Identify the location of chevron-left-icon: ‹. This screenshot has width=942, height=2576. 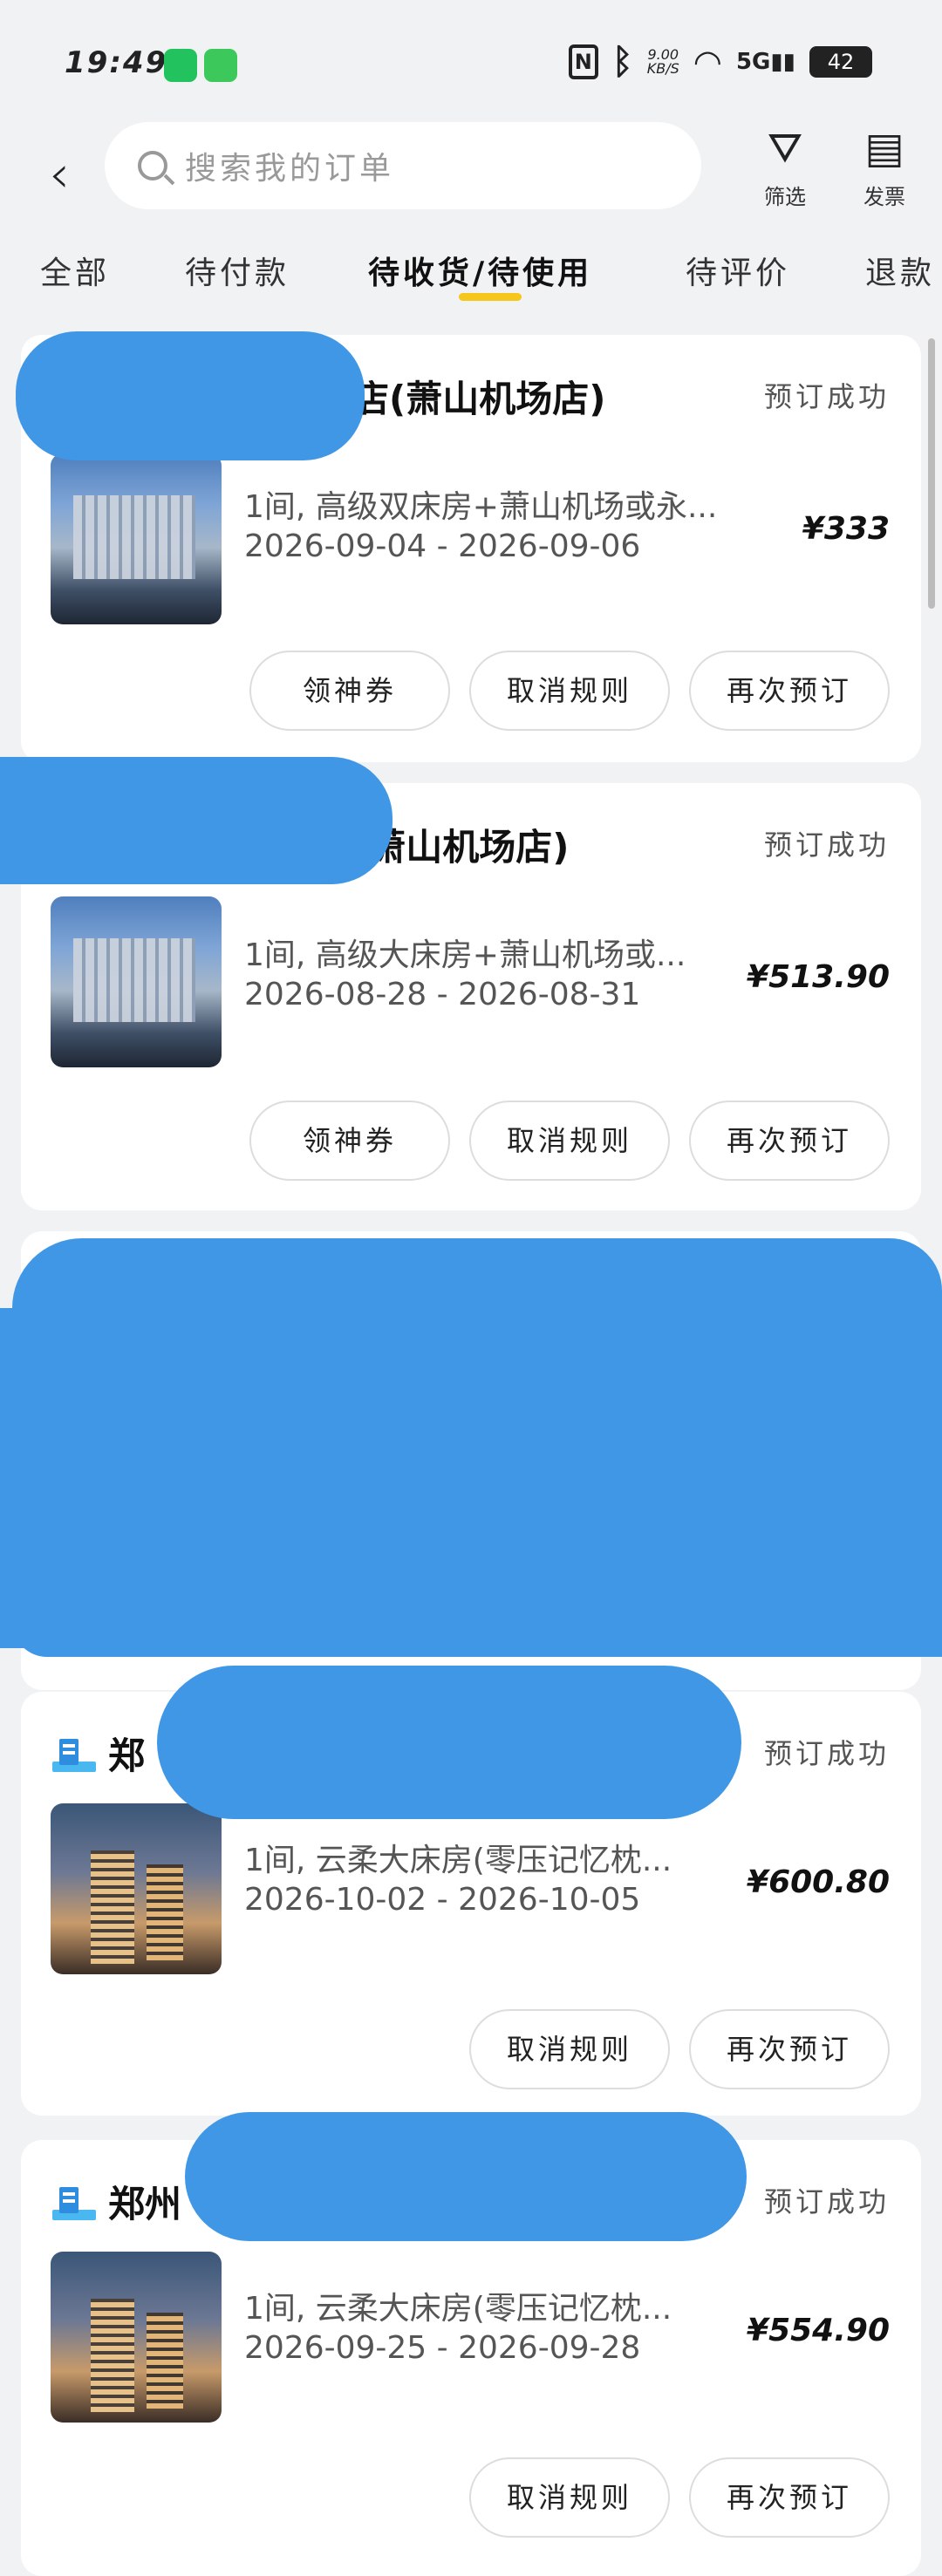
(59, 175).